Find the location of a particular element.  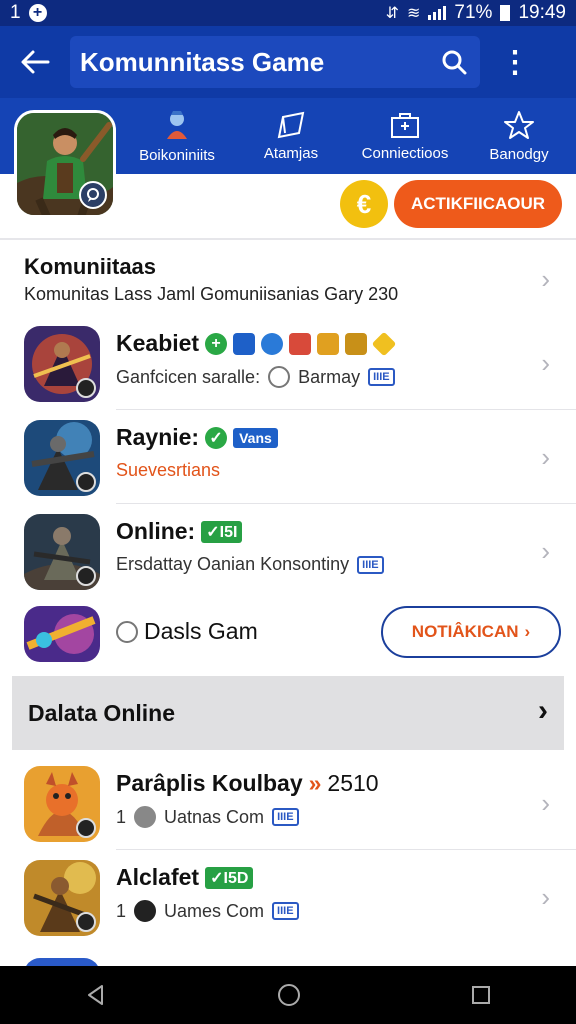

recents-square-icon is located at coordinates (481, 995).